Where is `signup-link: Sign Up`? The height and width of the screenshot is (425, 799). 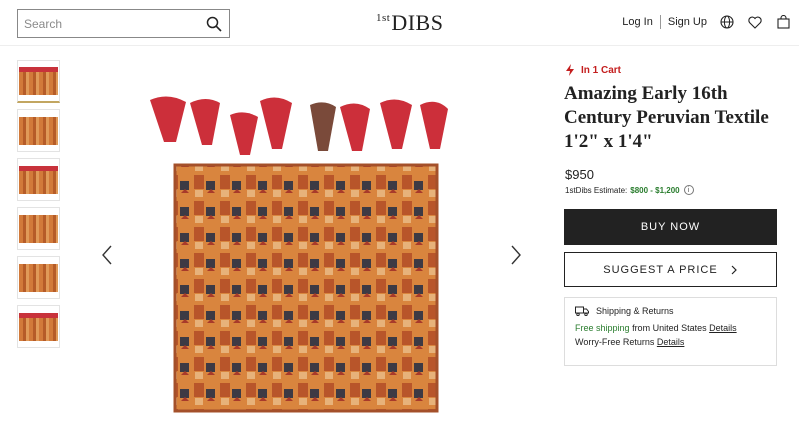
signup-link: Sign Up is located at coordinates (687, 22).